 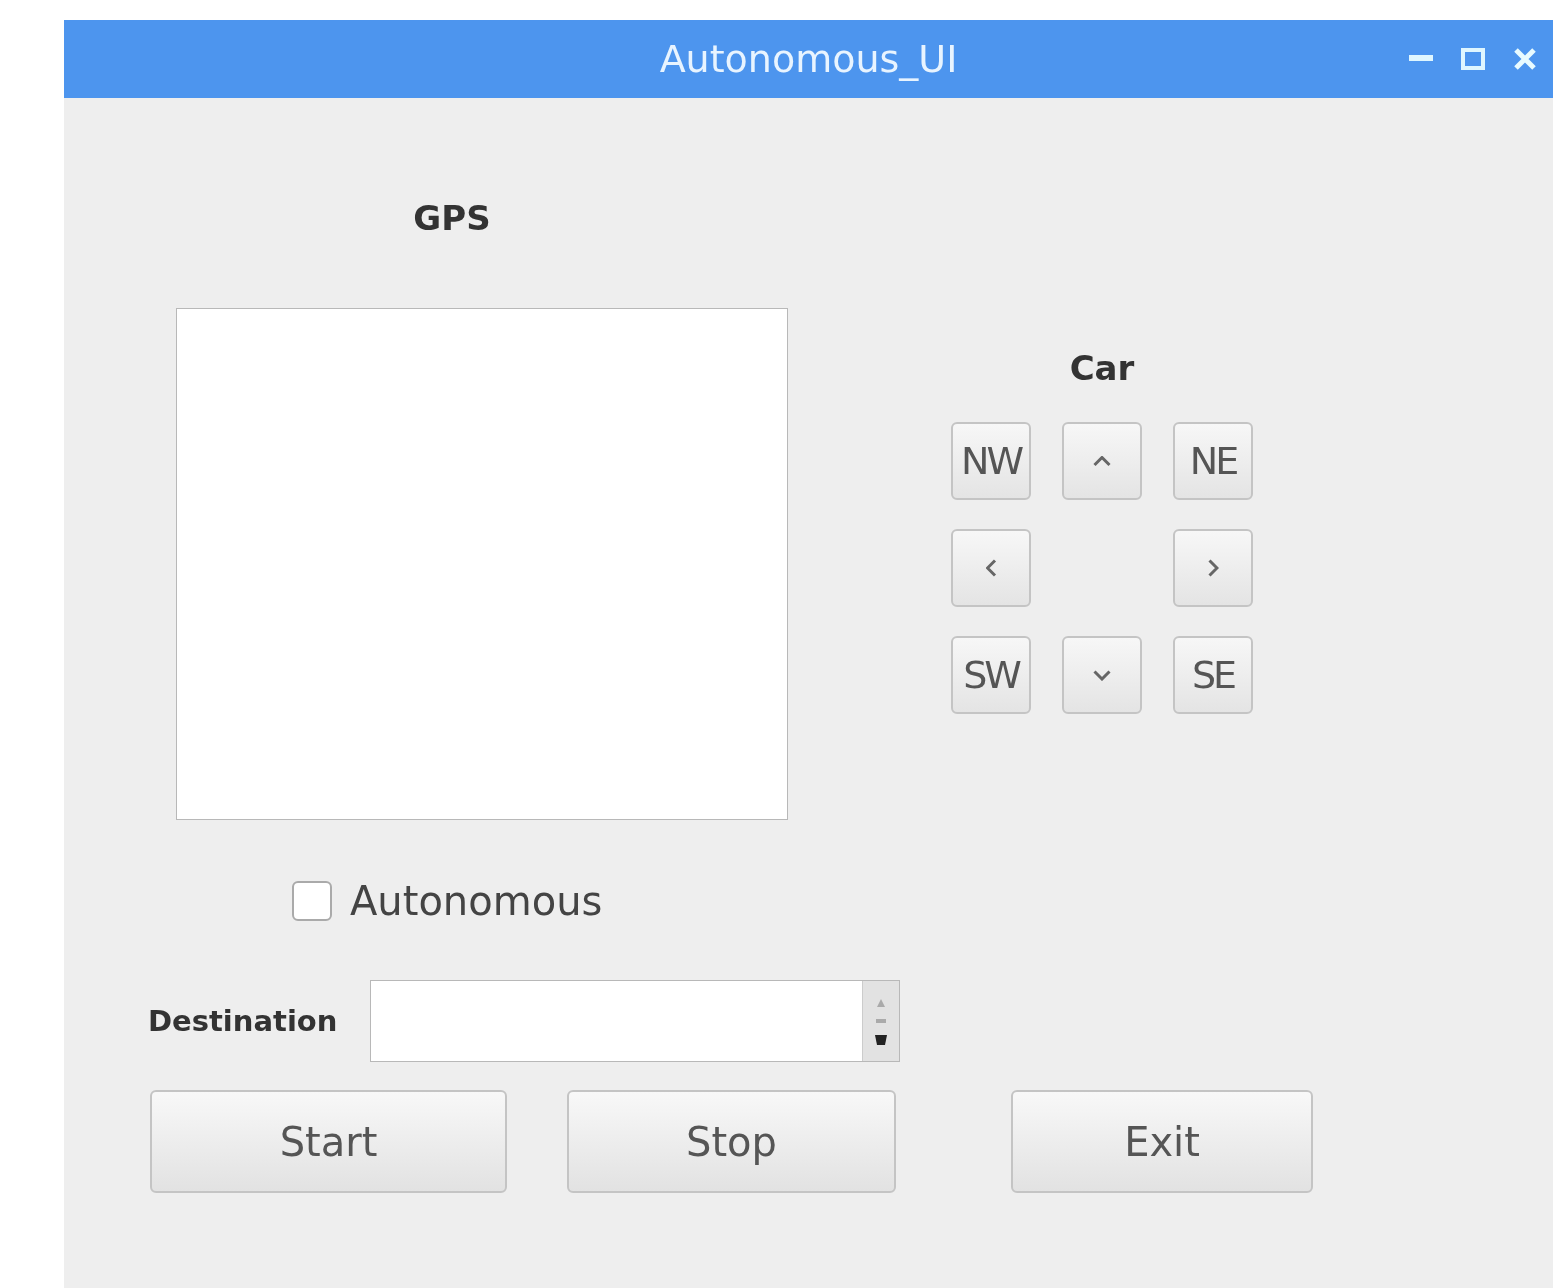 I want to click on action-button: Start, so click(x=328, y=1141).